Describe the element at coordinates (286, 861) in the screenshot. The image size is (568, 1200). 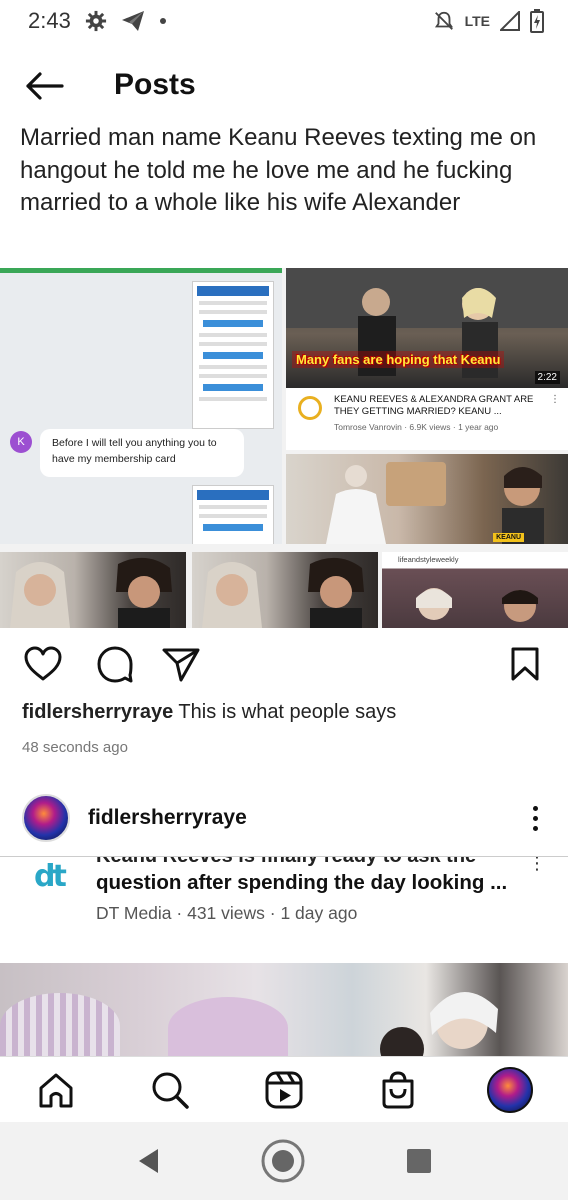
I see `news-title-cut: Keanu Reeves is finally ready to ask the` at that location.